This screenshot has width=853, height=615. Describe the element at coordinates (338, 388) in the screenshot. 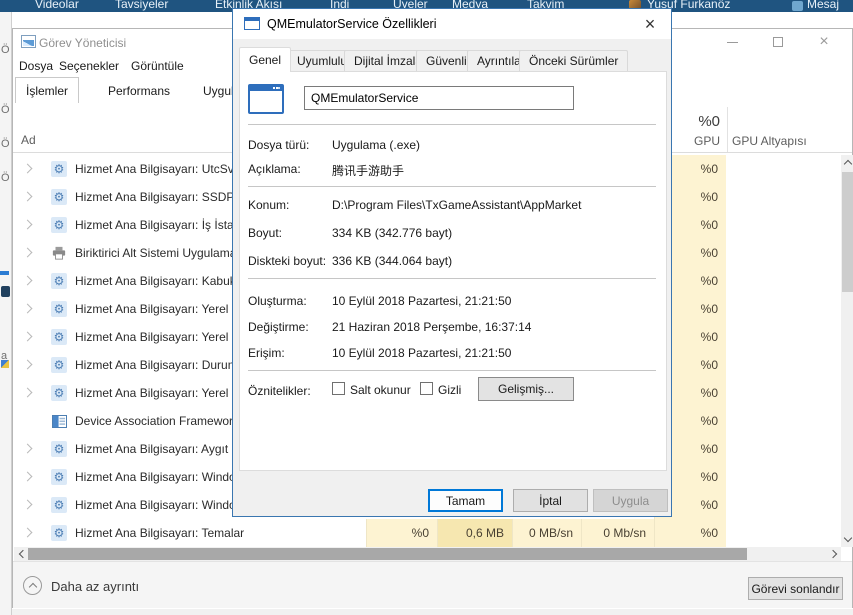

I see `readonly-checkbox` at that location.